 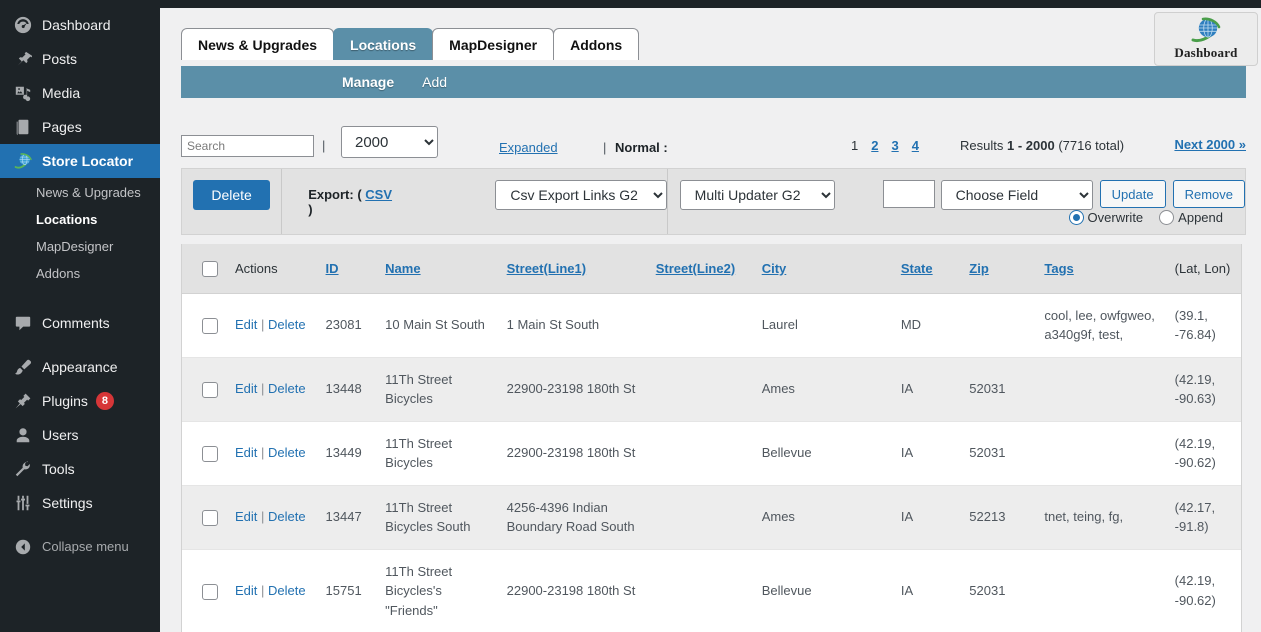 What do you see at coordinates (1007, 453) in the screenshot?
I see `cell-zip: 52031` at bounding box center [1007, 453].